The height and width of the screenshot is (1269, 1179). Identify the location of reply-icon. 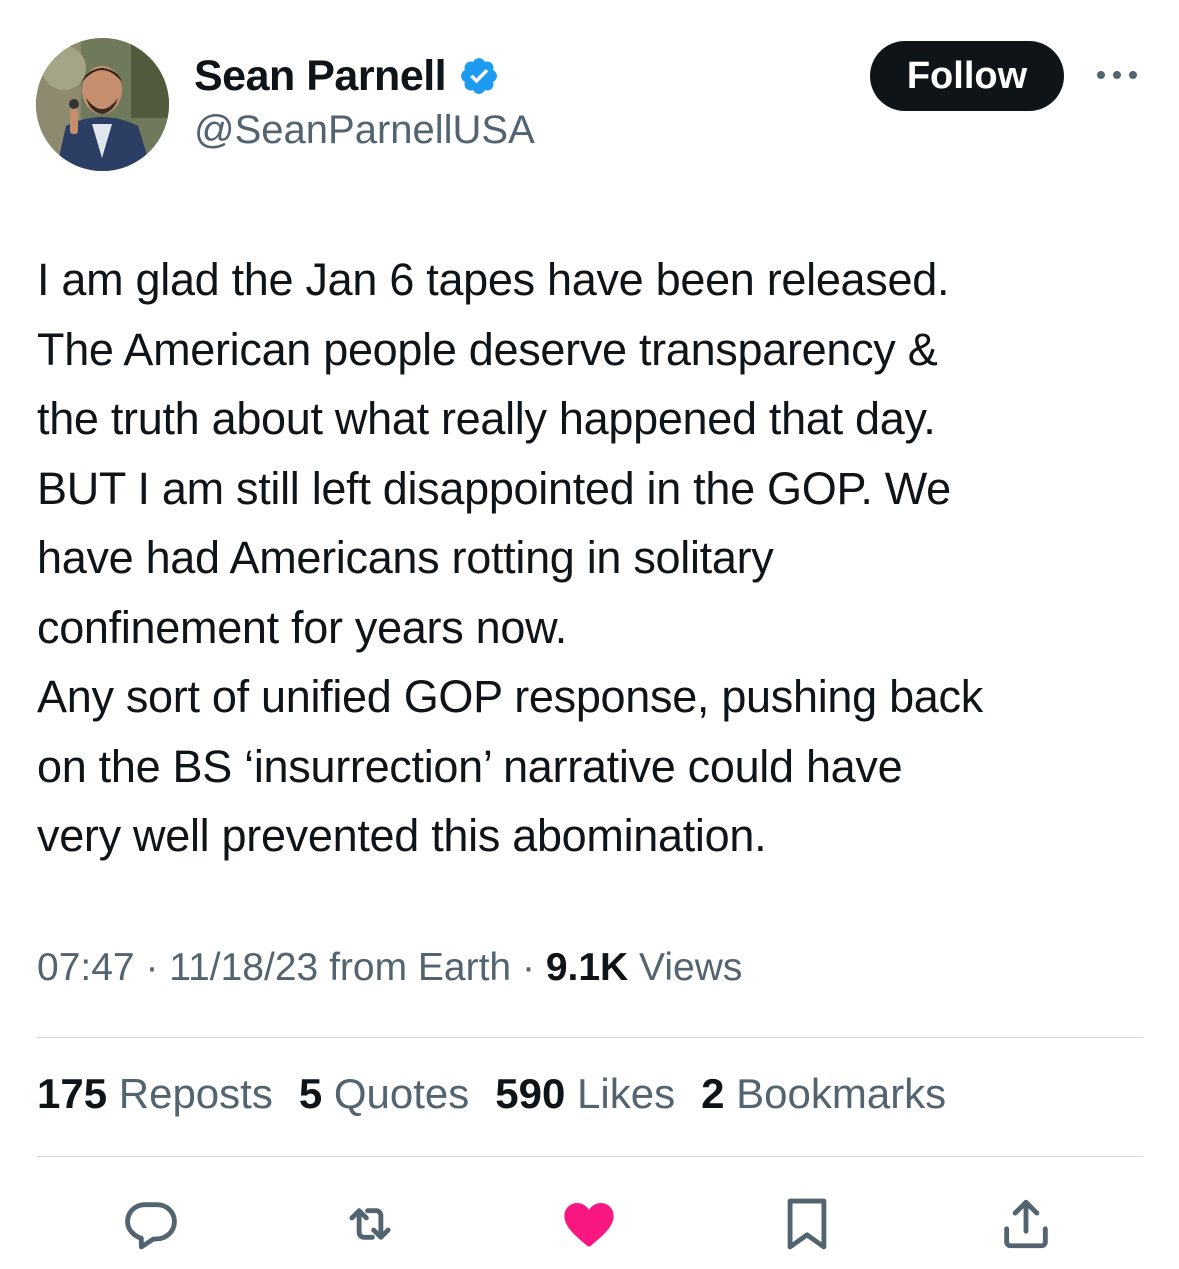
(151, 1226).